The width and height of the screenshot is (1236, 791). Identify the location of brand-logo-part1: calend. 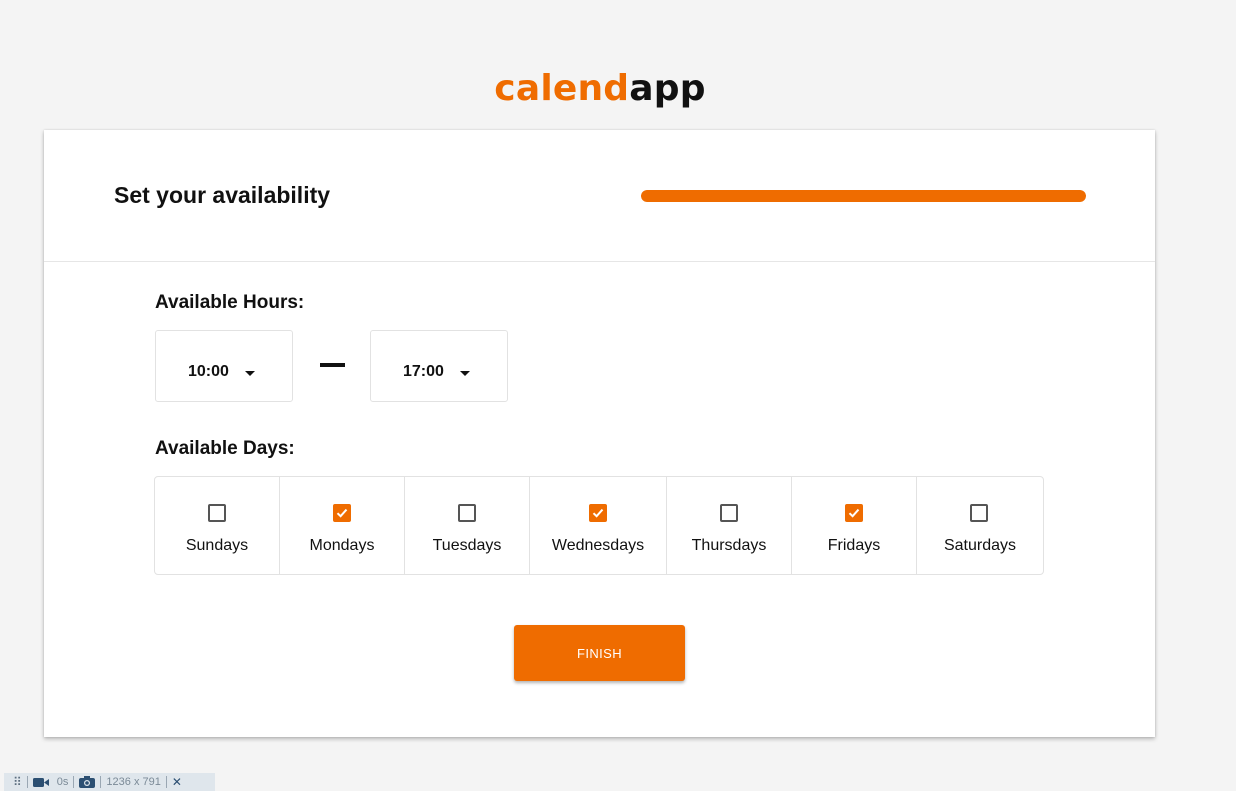
(562, 88).